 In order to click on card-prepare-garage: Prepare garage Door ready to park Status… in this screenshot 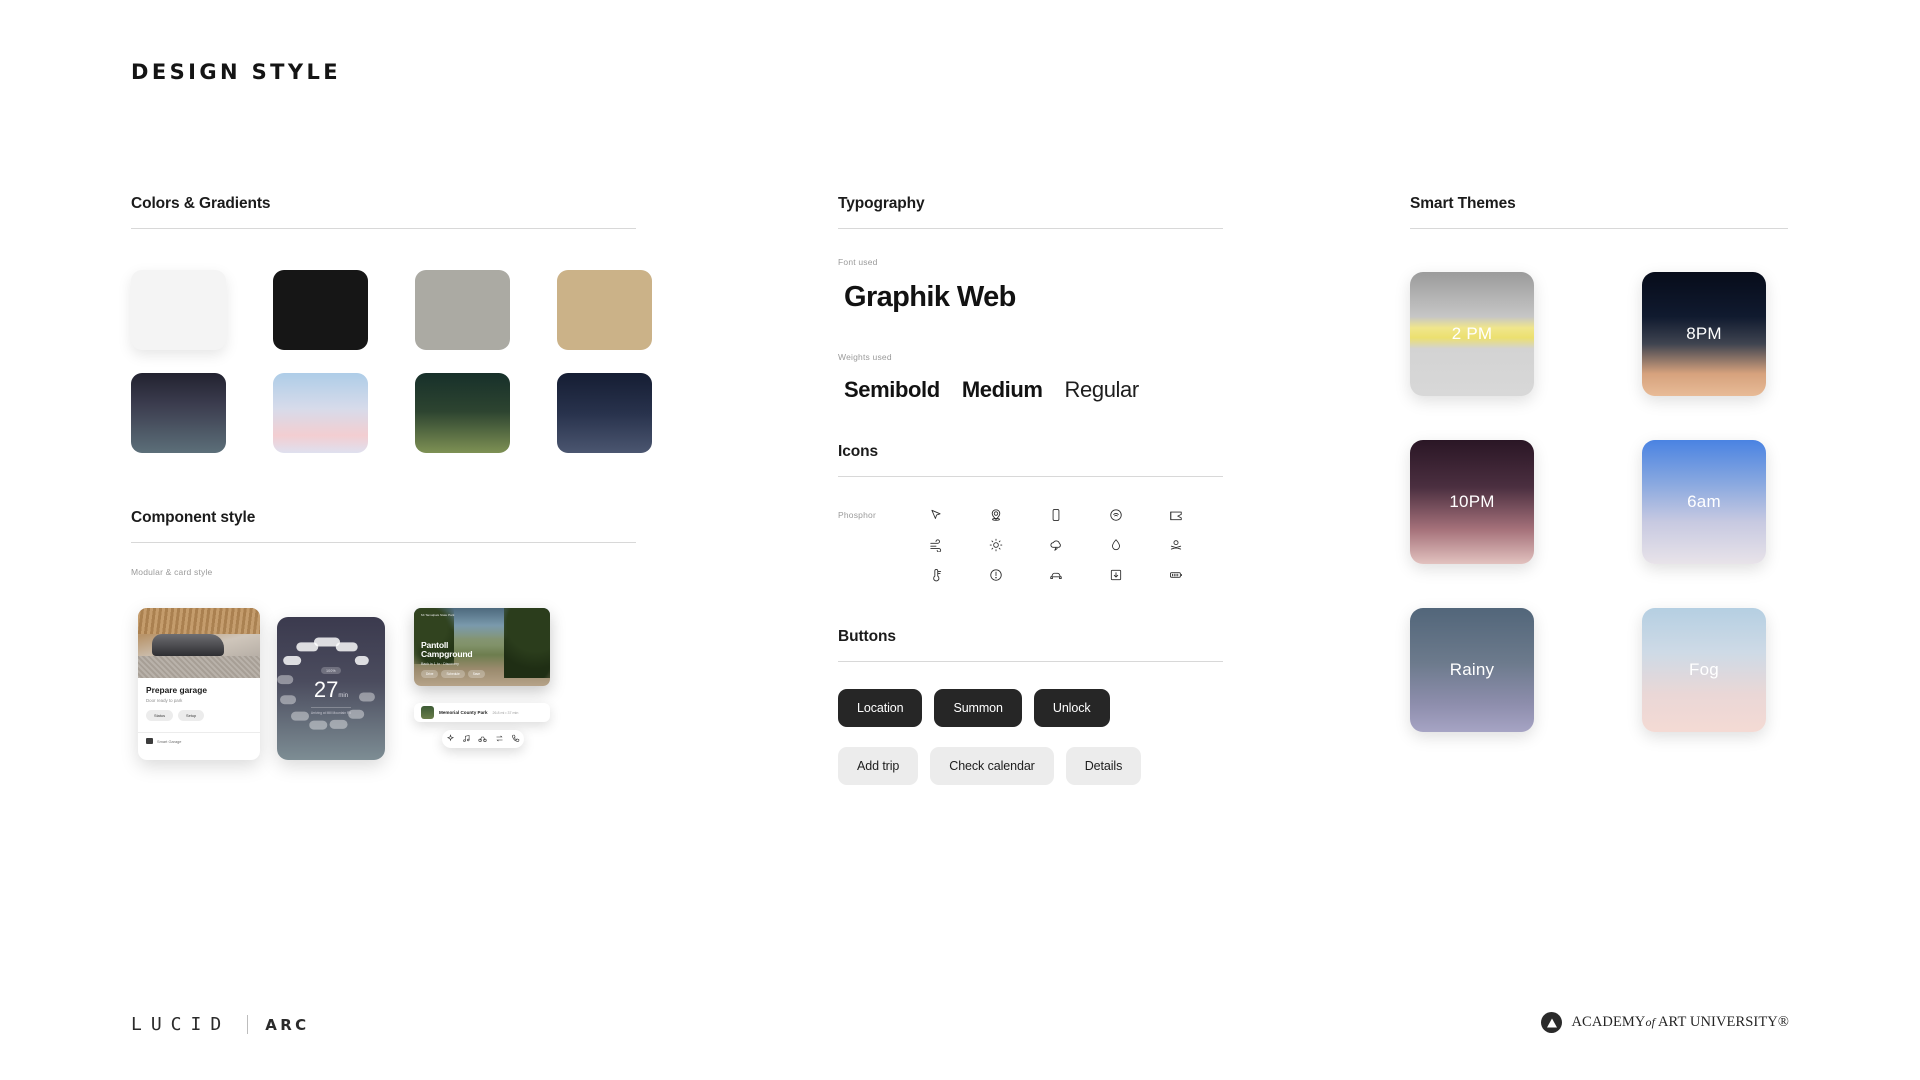, I will do `click(199, 684)`.